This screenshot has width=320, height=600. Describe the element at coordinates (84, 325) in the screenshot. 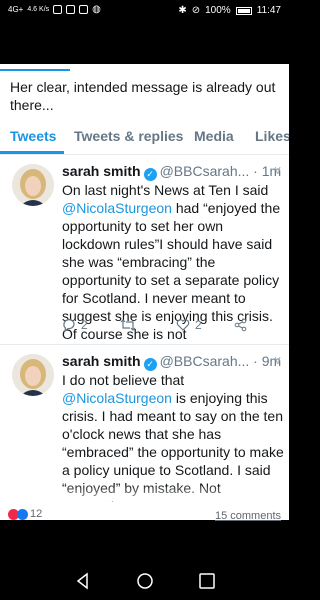

I see `reply-count: 2` at that location.